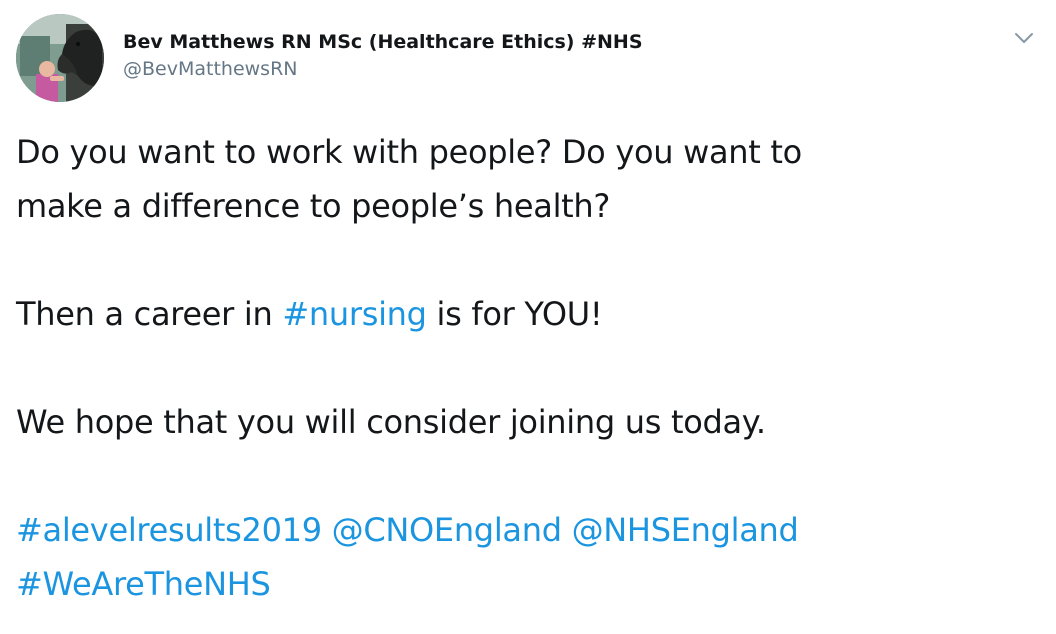 This screenshot has width=1056, height=634. Describe the element at coordinates (531, 584) in the screenshot. I see `tweet-line: #WeAreTheNHS` at that location.